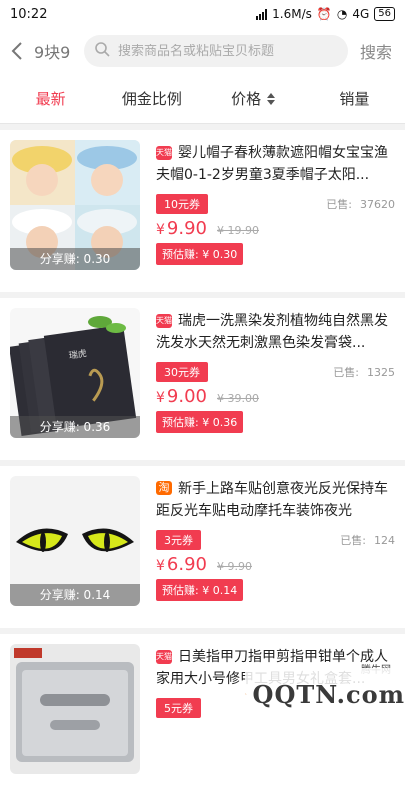 Image resolution: width=405 pixels, height=796 pixels. I want to click on product-title: 淘新手上路车贴创意夜光反光保持车距反光车贴电动摩托车装饰夜光, so click(275, 500).